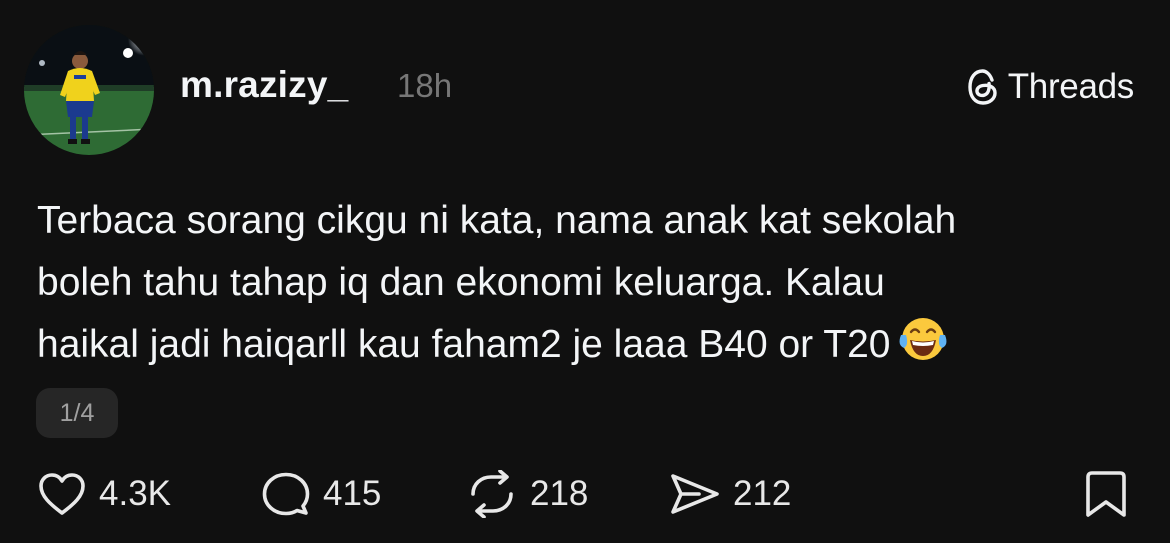  Describe the element at coordinates (352, 493) in the screenshot. I see `reply-count: 415` at that location.